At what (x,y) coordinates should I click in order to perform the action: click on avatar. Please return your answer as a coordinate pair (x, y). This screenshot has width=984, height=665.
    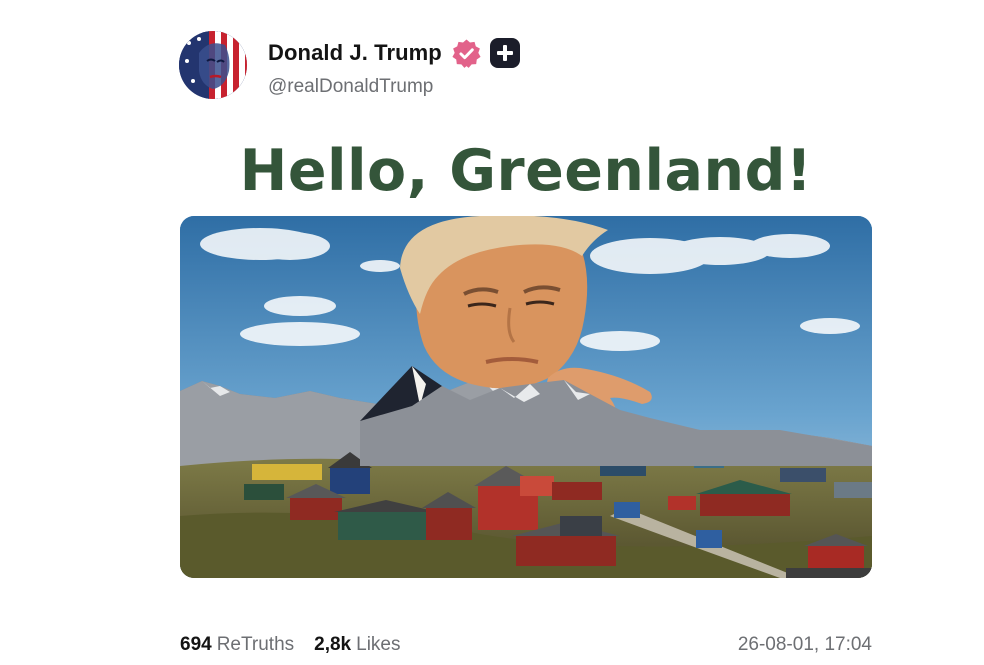
    Looking at the image, I should click on (213, 65).